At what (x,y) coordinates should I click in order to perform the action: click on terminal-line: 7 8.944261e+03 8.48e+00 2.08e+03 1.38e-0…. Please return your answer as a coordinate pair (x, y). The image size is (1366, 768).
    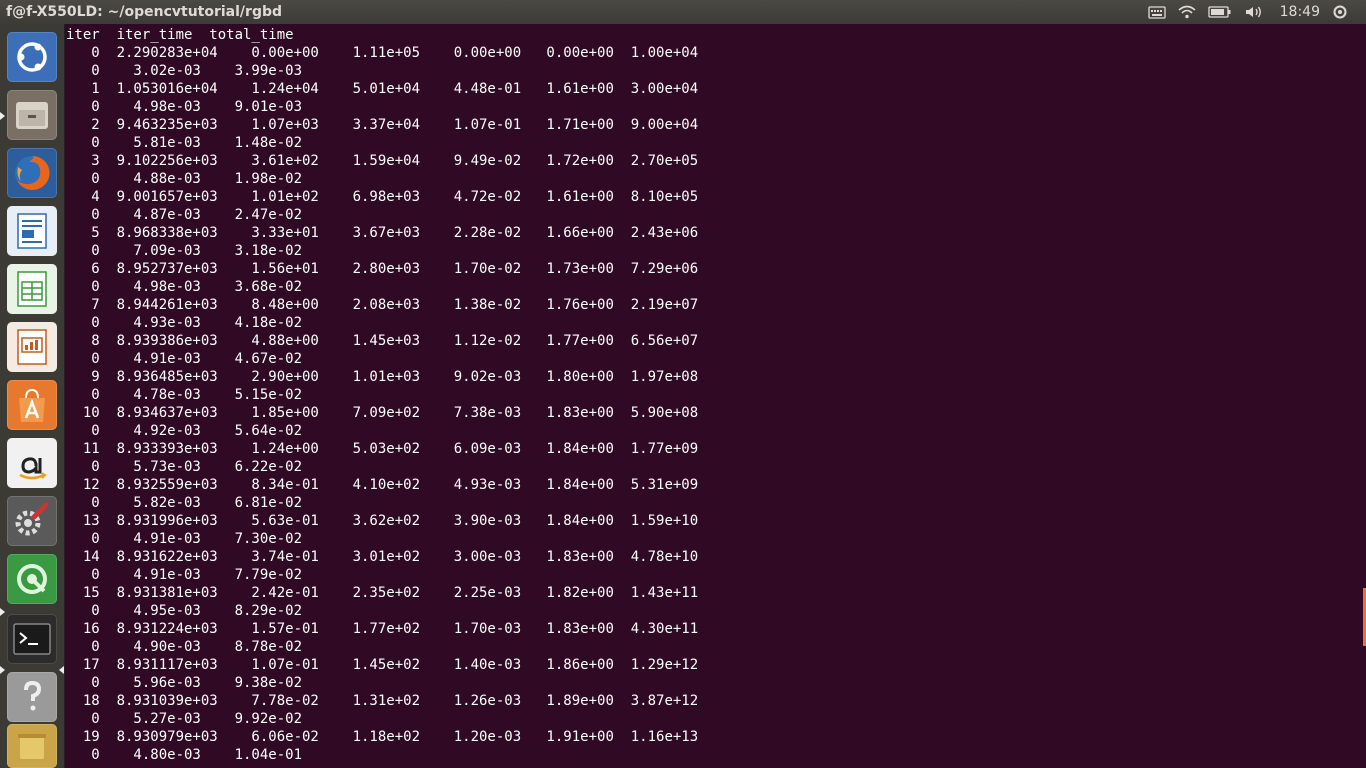
    Looking at the image, I should click on (382, 305).